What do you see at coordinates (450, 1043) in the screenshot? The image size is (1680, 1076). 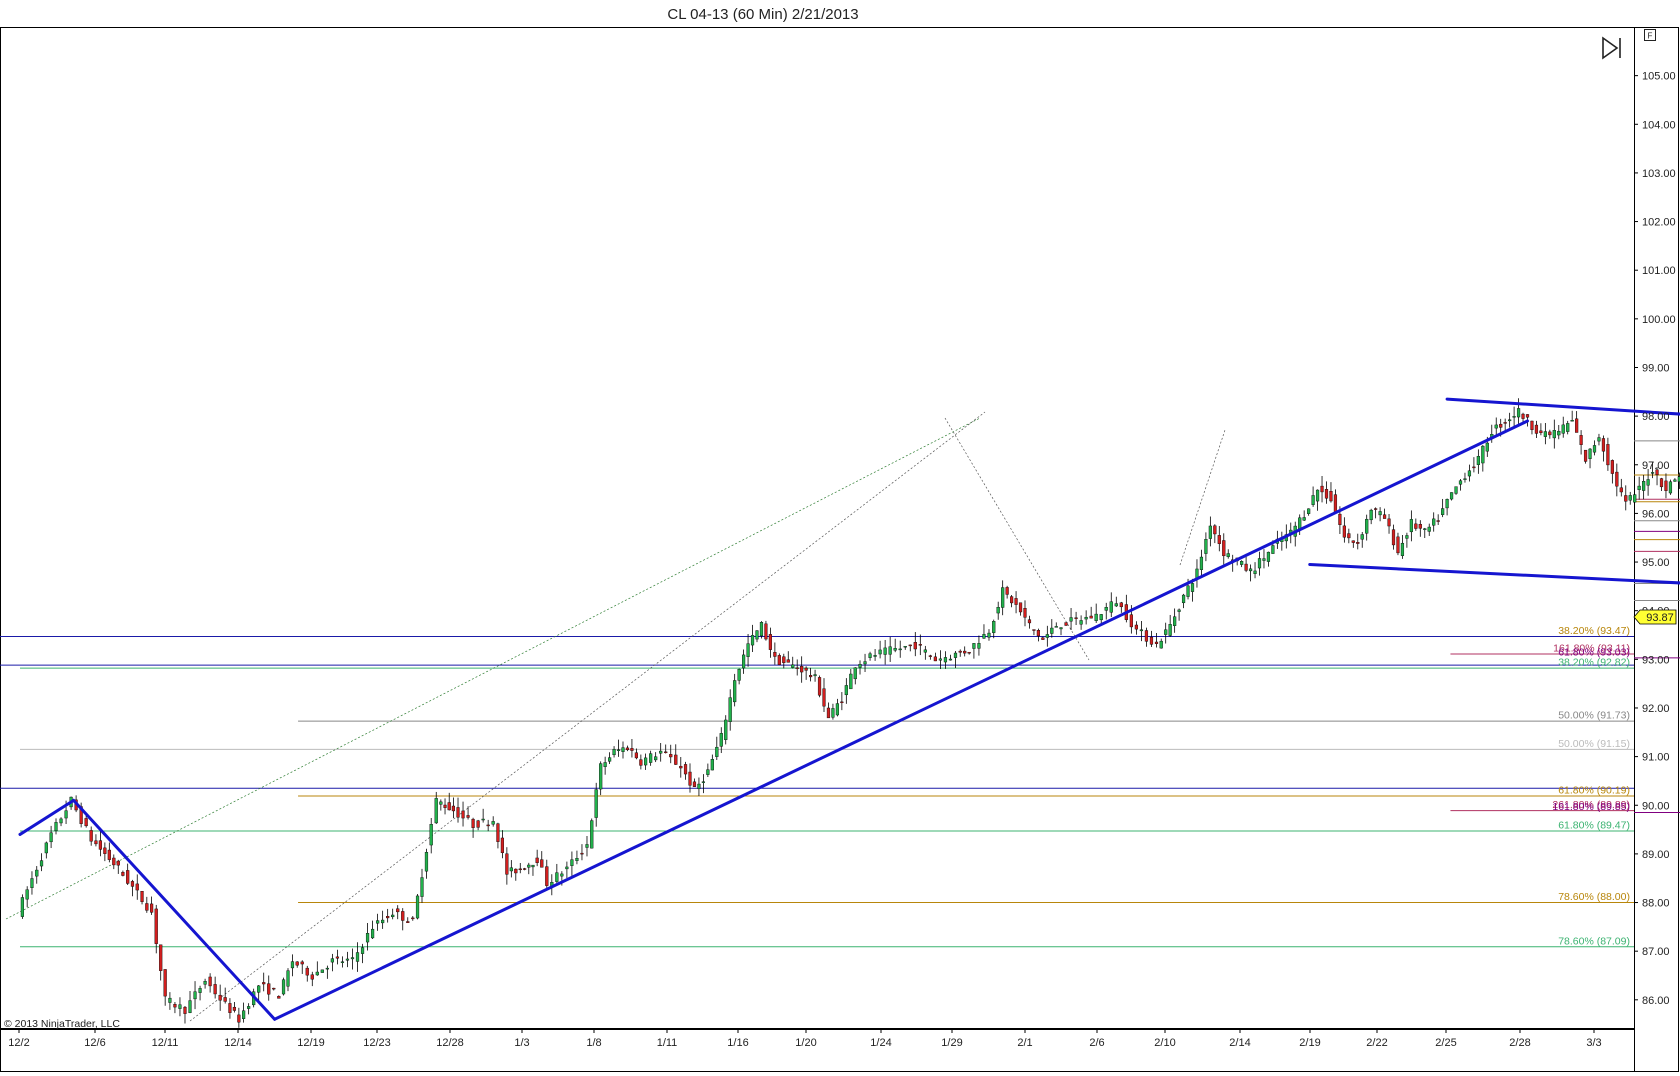 I see `x-tick-label: 12/28` at bounding box center [450, 1043].